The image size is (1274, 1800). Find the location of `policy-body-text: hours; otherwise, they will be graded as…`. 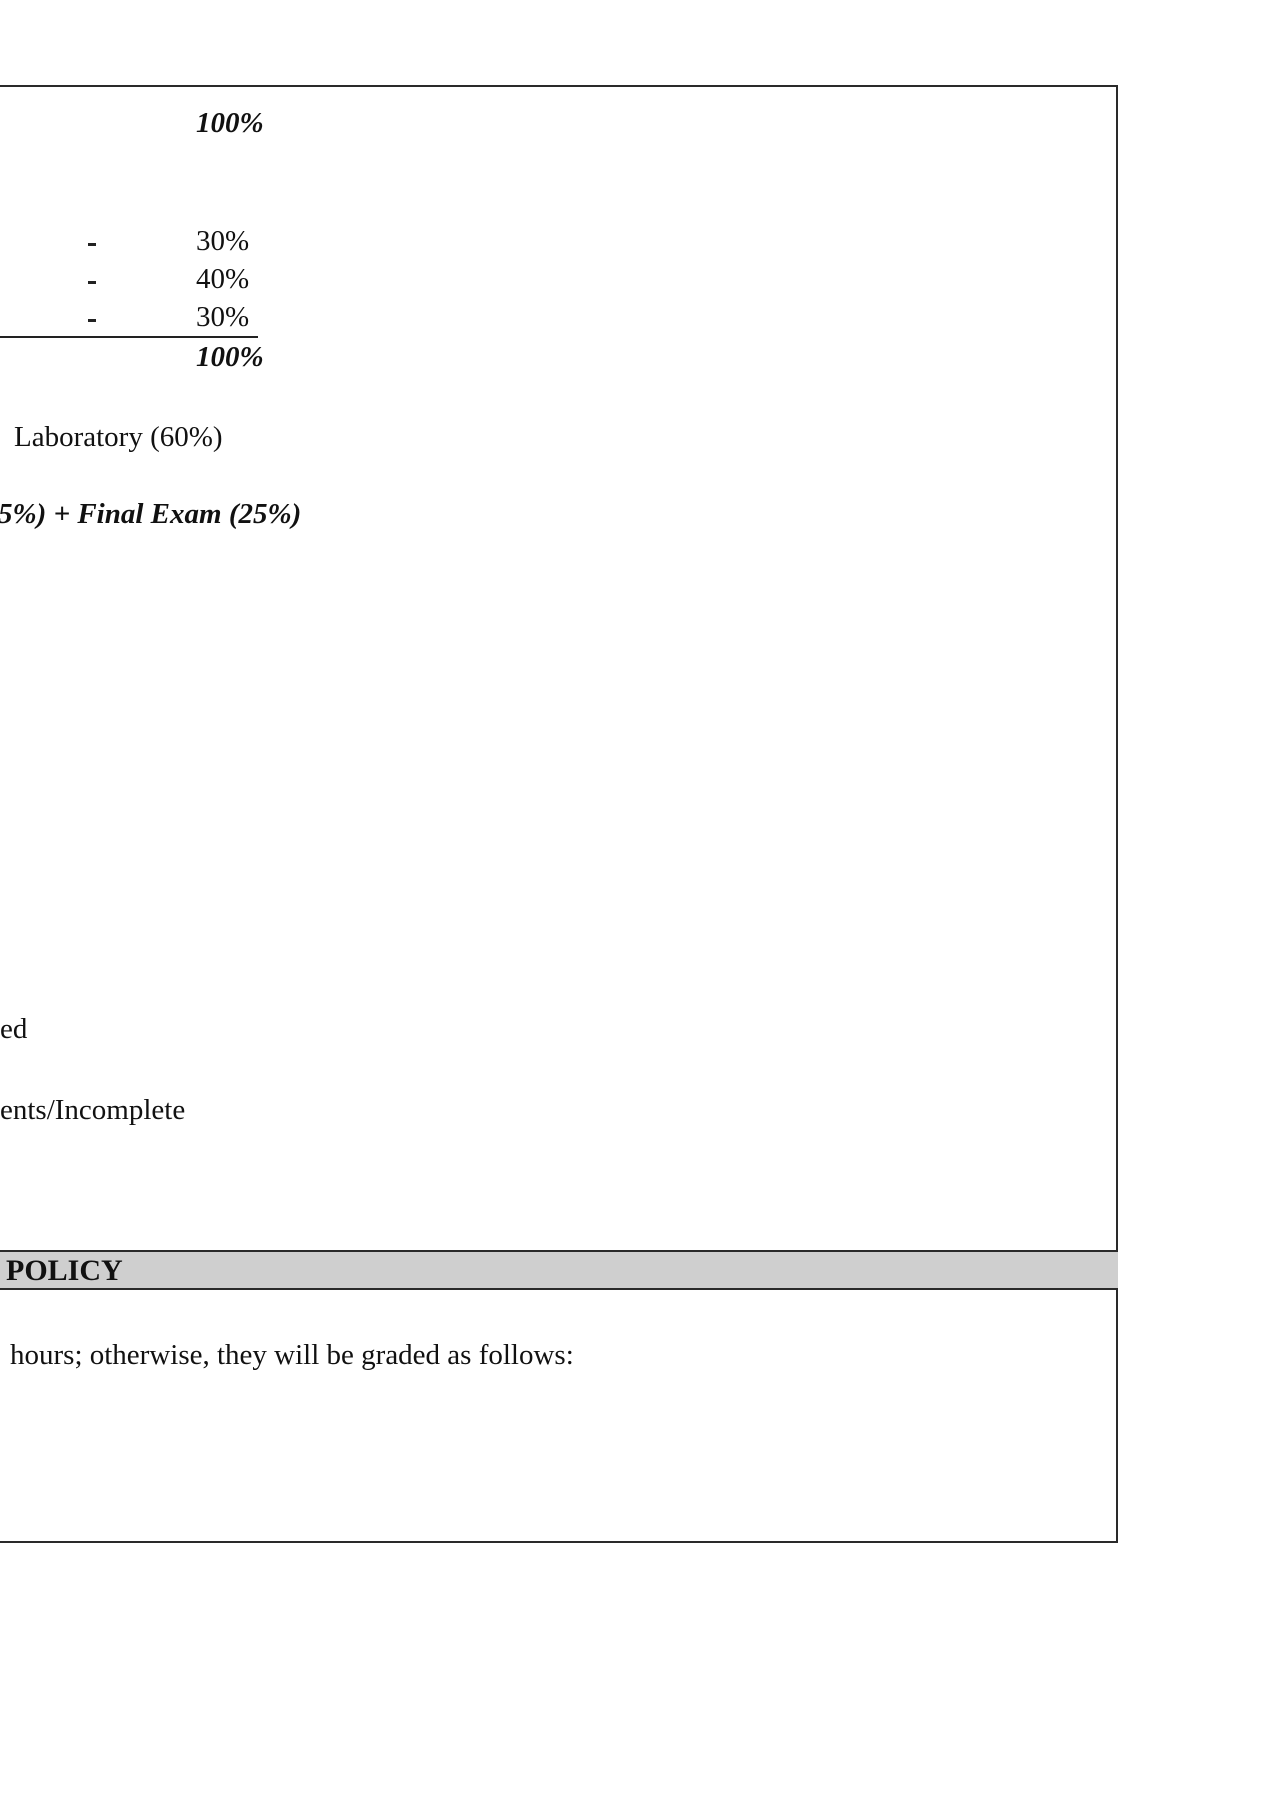

policy-body-text: hours; otherwise, they will be graded as… is located at coordinates (292, 1355).